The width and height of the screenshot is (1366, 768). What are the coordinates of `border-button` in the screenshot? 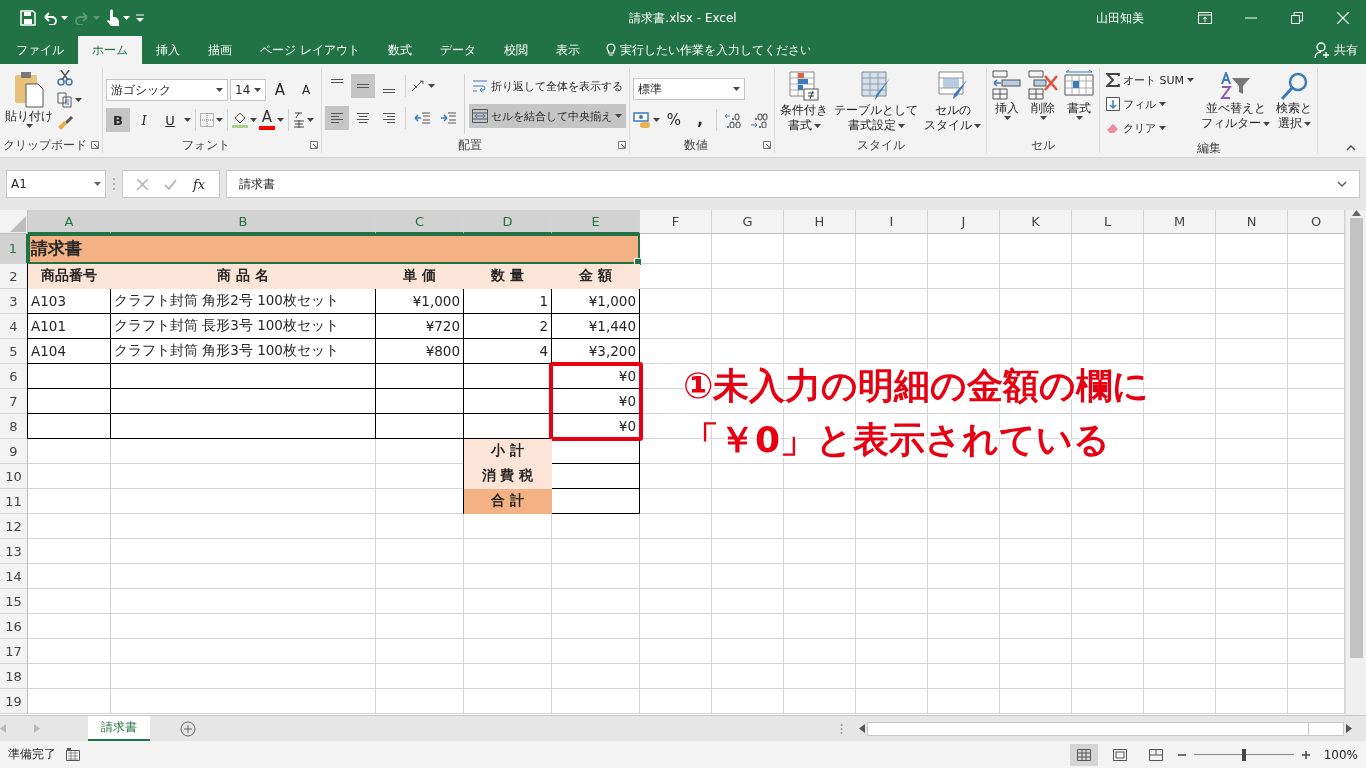 It's located at (211, 120).